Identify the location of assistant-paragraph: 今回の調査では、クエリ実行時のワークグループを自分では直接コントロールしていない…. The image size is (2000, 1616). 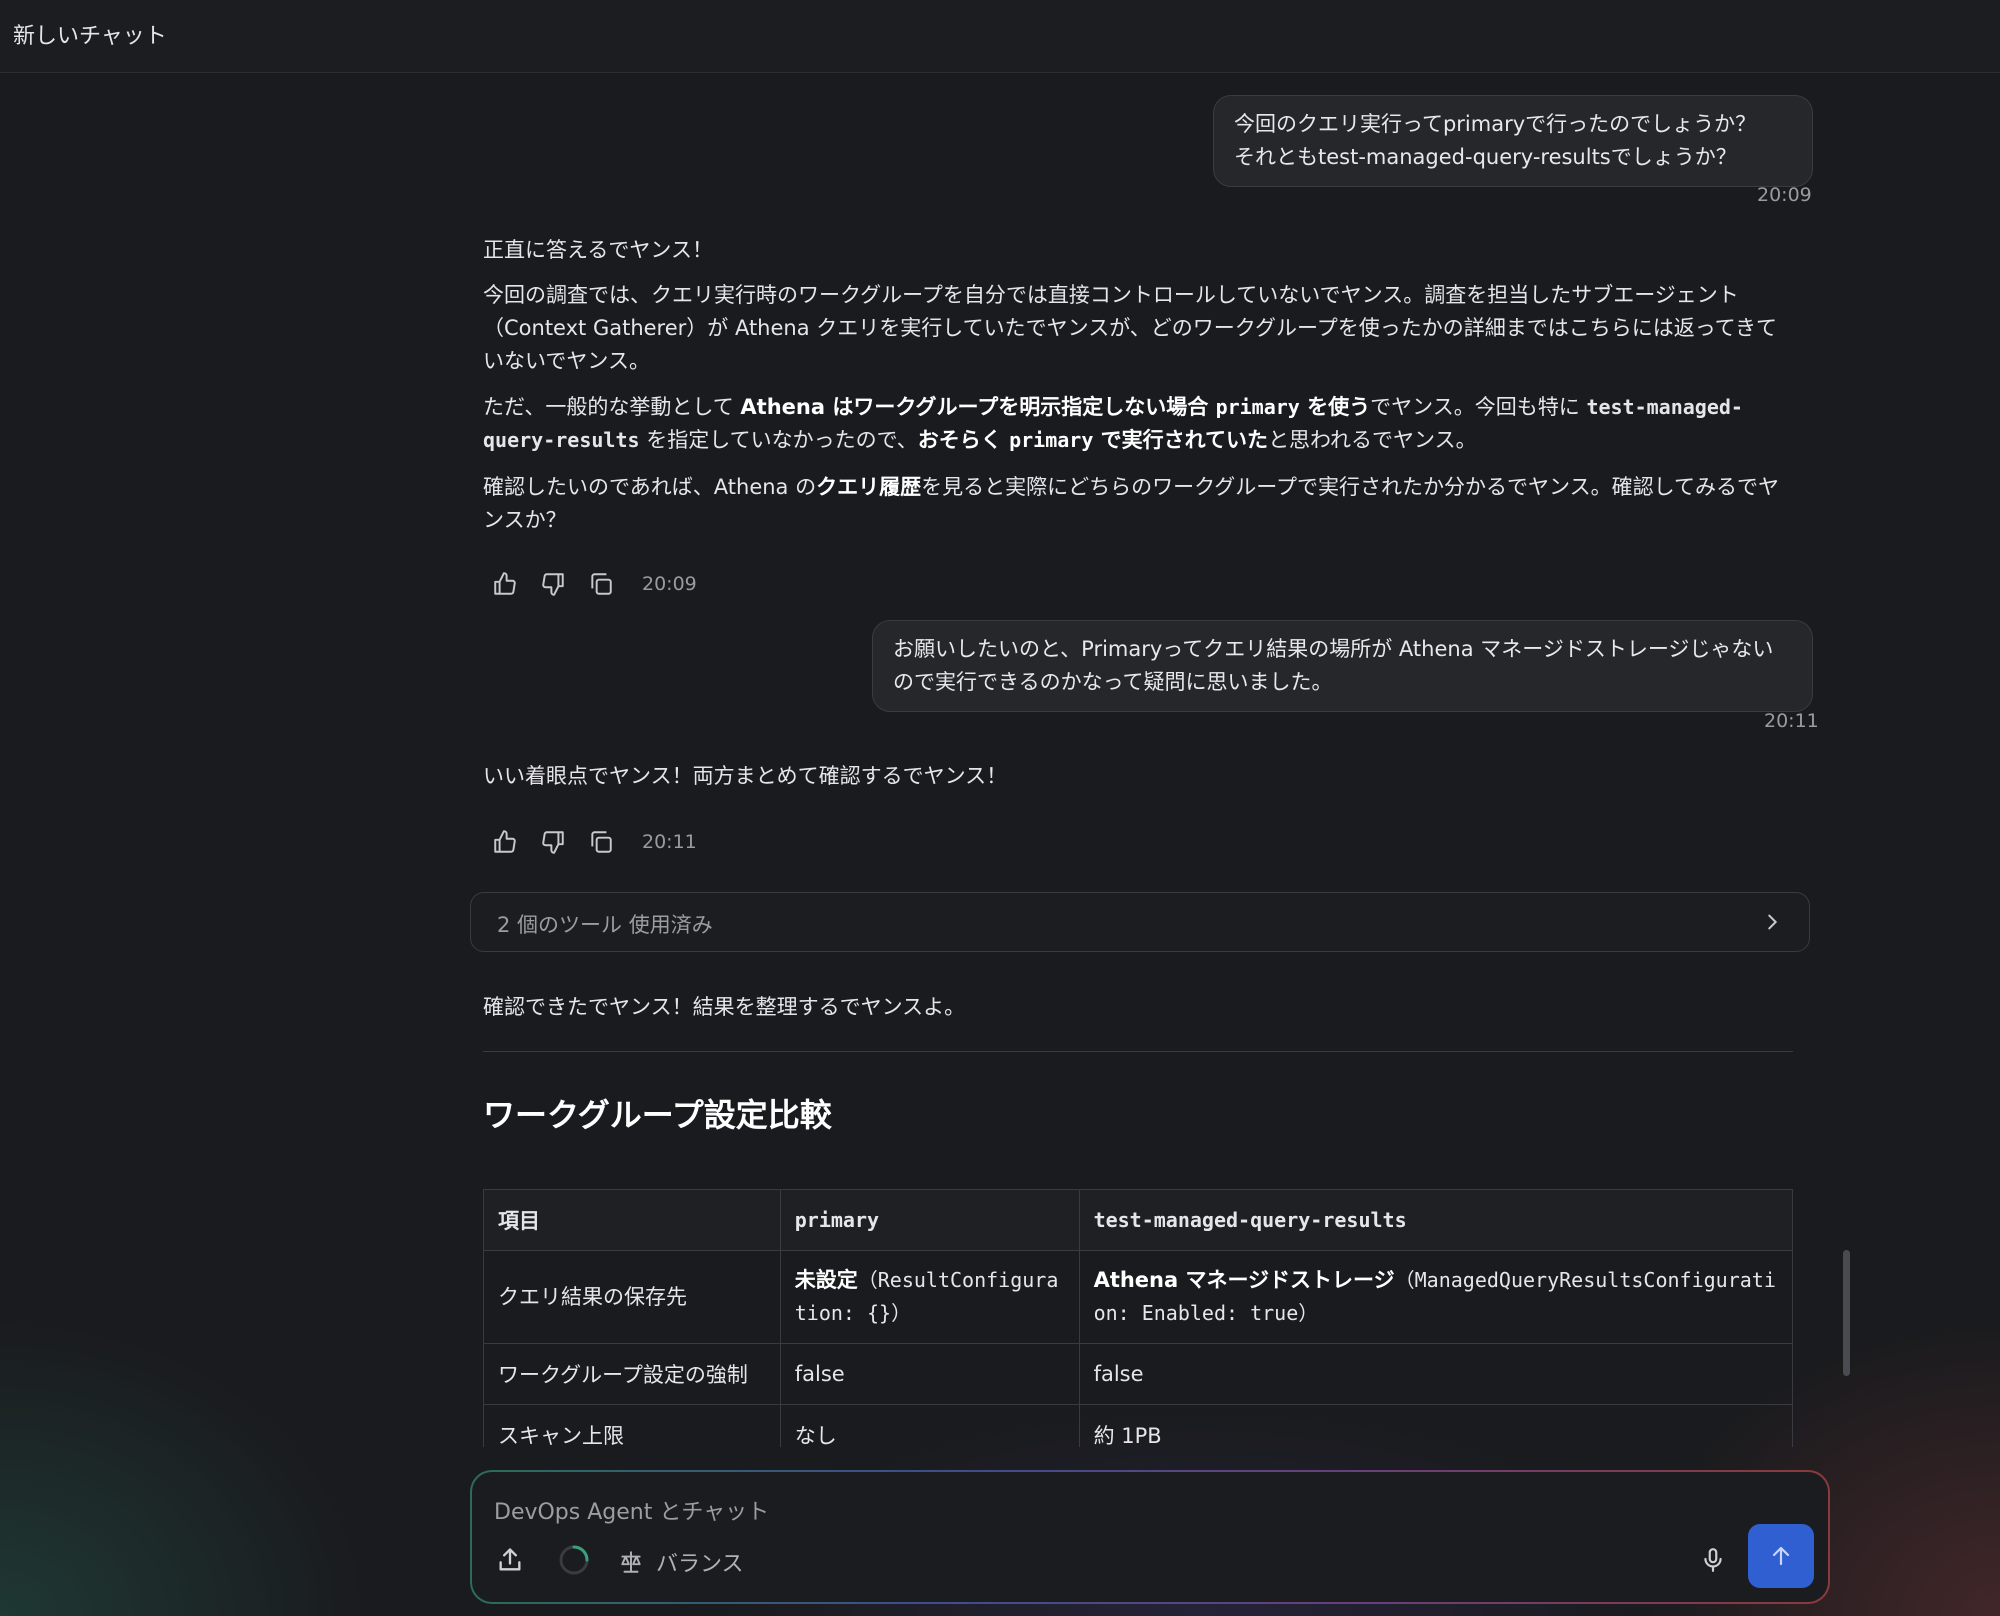
(1130, 328).